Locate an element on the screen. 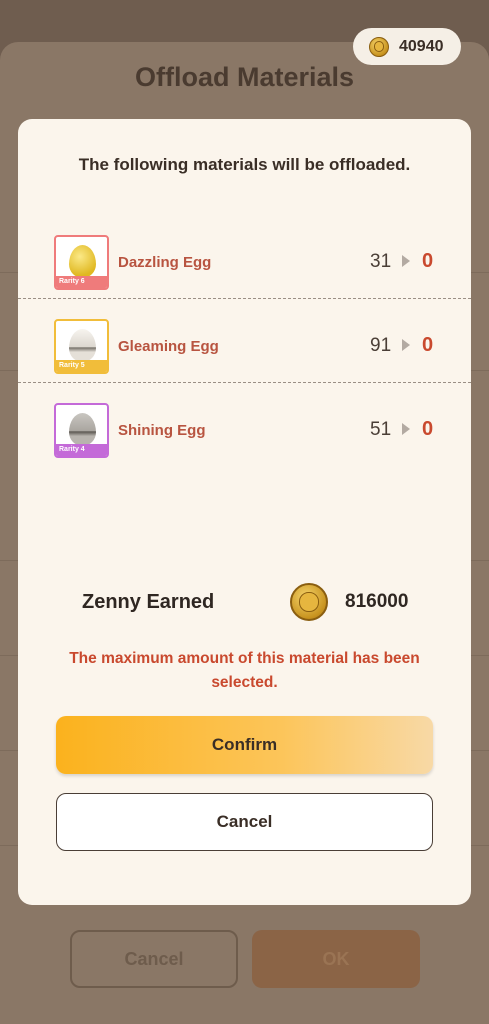 Image resolution: width=489 pixels, height=1024 pixels. material-current-count: 91 is located at coordinates (381, 345).